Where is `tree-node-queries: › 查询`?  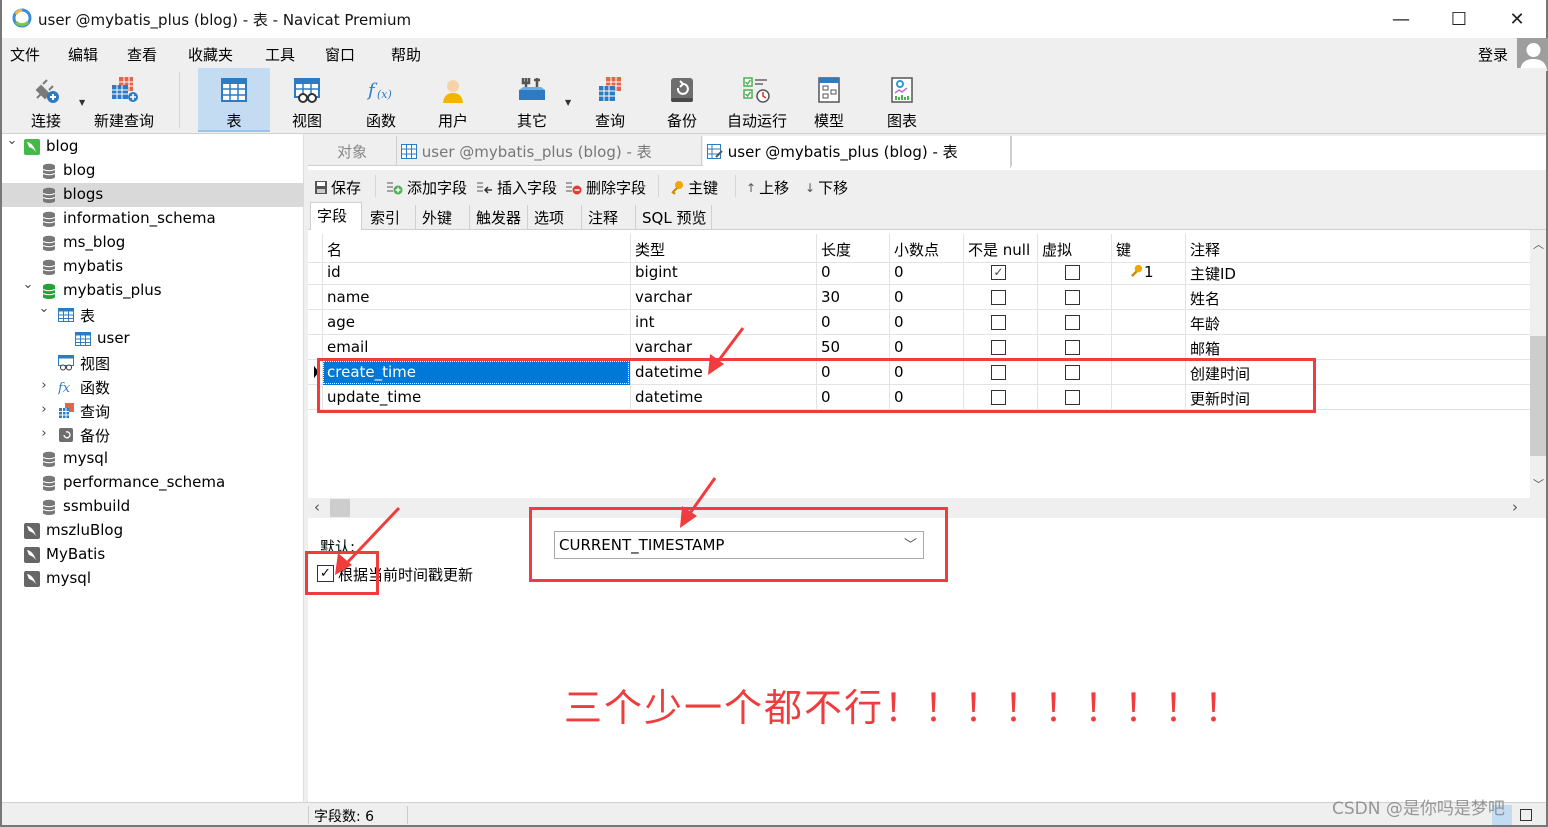
tree-node-queries: › 查询 is located at coordinates (153, 411).